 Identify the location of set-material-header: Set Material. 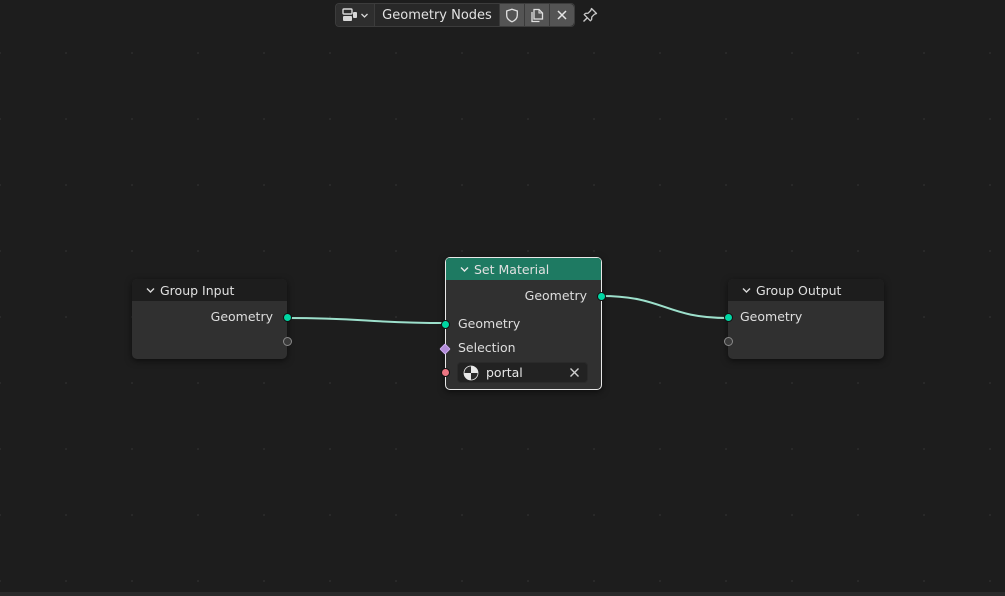
(523, 269).